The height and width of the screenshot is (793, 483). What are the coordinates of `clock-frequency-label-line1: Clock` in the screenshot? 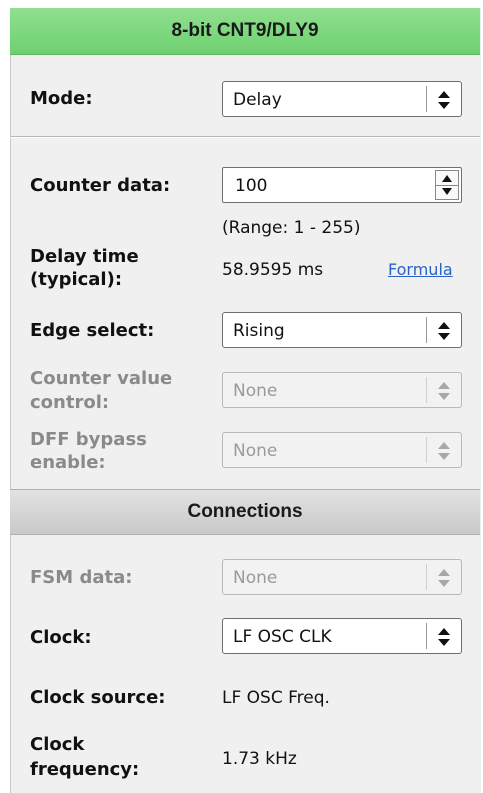 It's located at (57, 744).